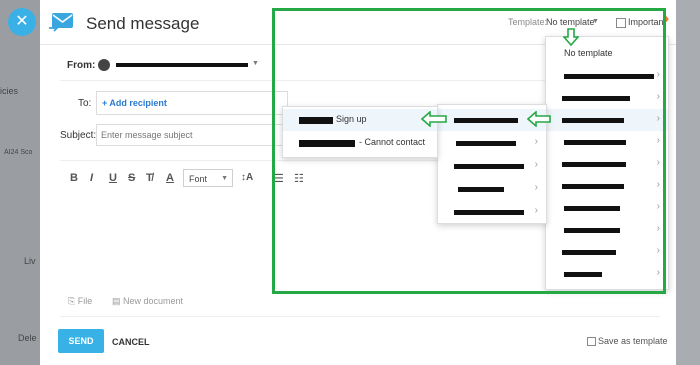 The image size is (700, 365). Describe the element at coordinates (30, 261) in the screenshot. I see `background-text: Liv` at that location.